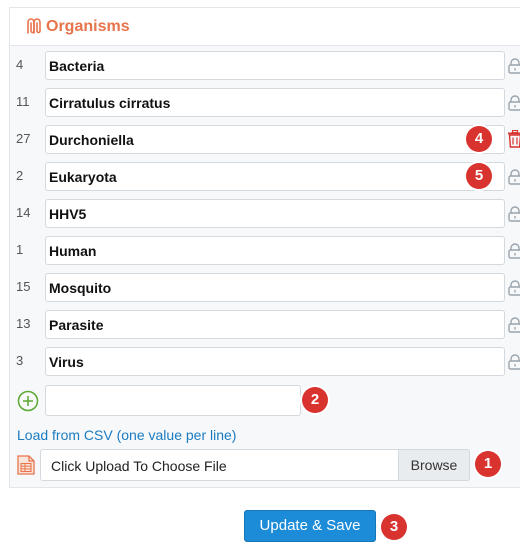 The width and height of the screenshot is (520, 544). What do you see at coordinates (479, 139) in the screenshot?
I see `callout-badge-4: 4` at bounding box center [479, 139].